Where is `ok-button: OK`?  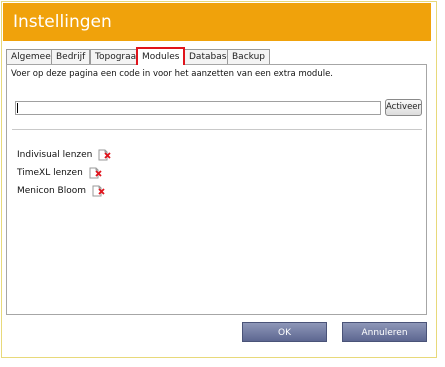
ok-button: OK is located at coordinates (284, 332).